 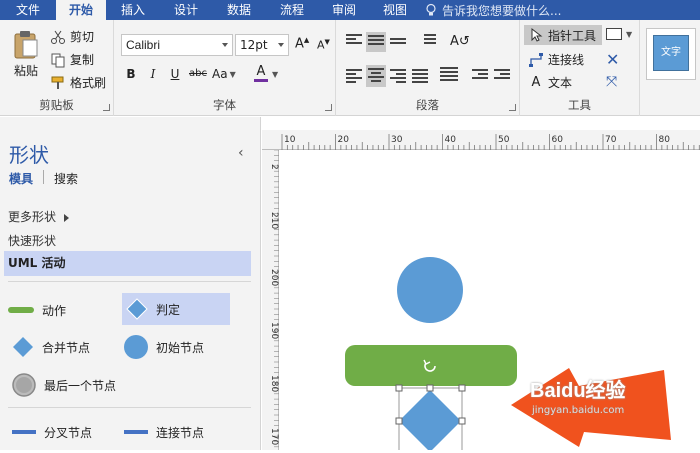 What do you see at coordinates (66, 432) in the screenshot?
I see `shape-fork: 分叉节点` at bounding box center [66, 432].